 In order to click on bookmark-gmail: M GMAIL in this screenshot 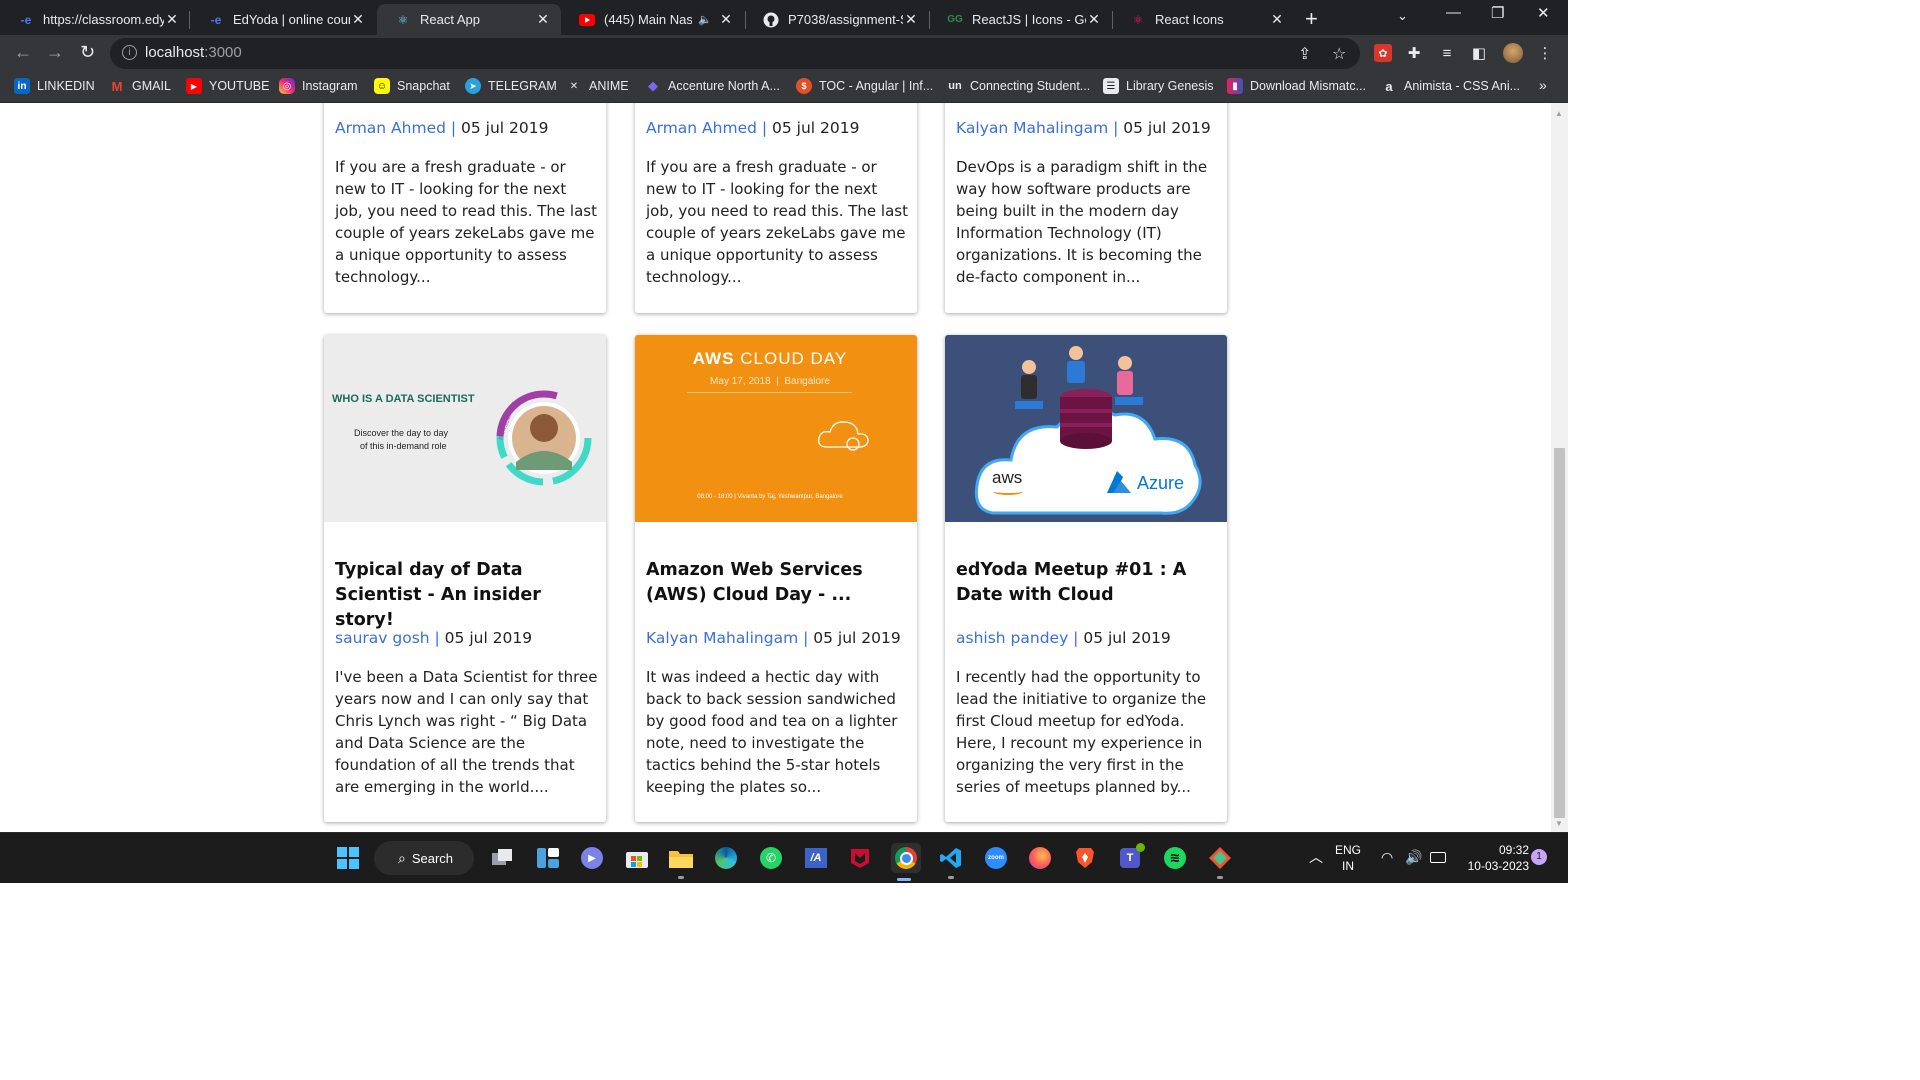, I will do `click(140, 86)`.